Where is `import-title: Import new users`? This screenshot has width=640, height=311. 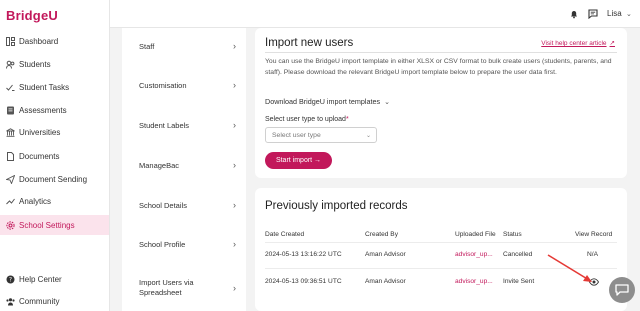 import-title: Import new users is located at coordinates (309, 43).